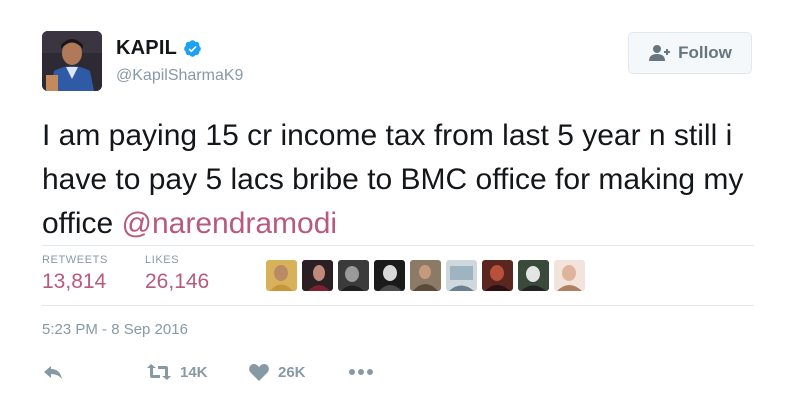  What do you see at coordinates (292, 372) in the screenshot?
I see `like-count: 26K` at bounding box center [292, 372].